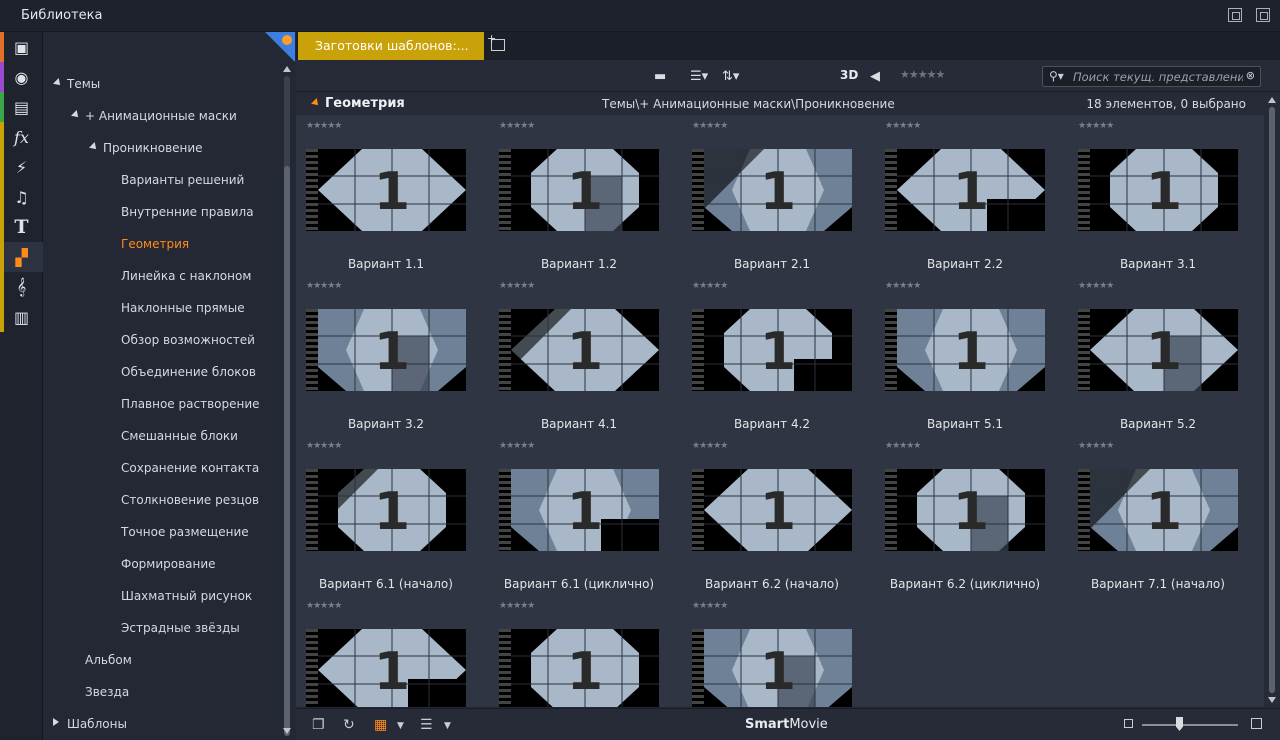 This screenshot has height=740, width=1280. Describe the element at coordinates (1235, 15) in the screenshot. I see `undock-icon` at that location.